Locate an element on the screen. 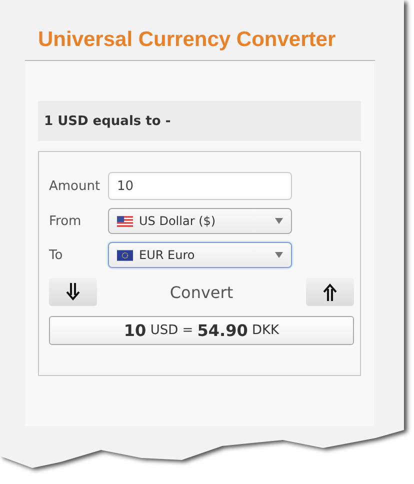 The width and height of the screenshot is (414, 484). up-arrow-icon is located at coordinates (330, 292).